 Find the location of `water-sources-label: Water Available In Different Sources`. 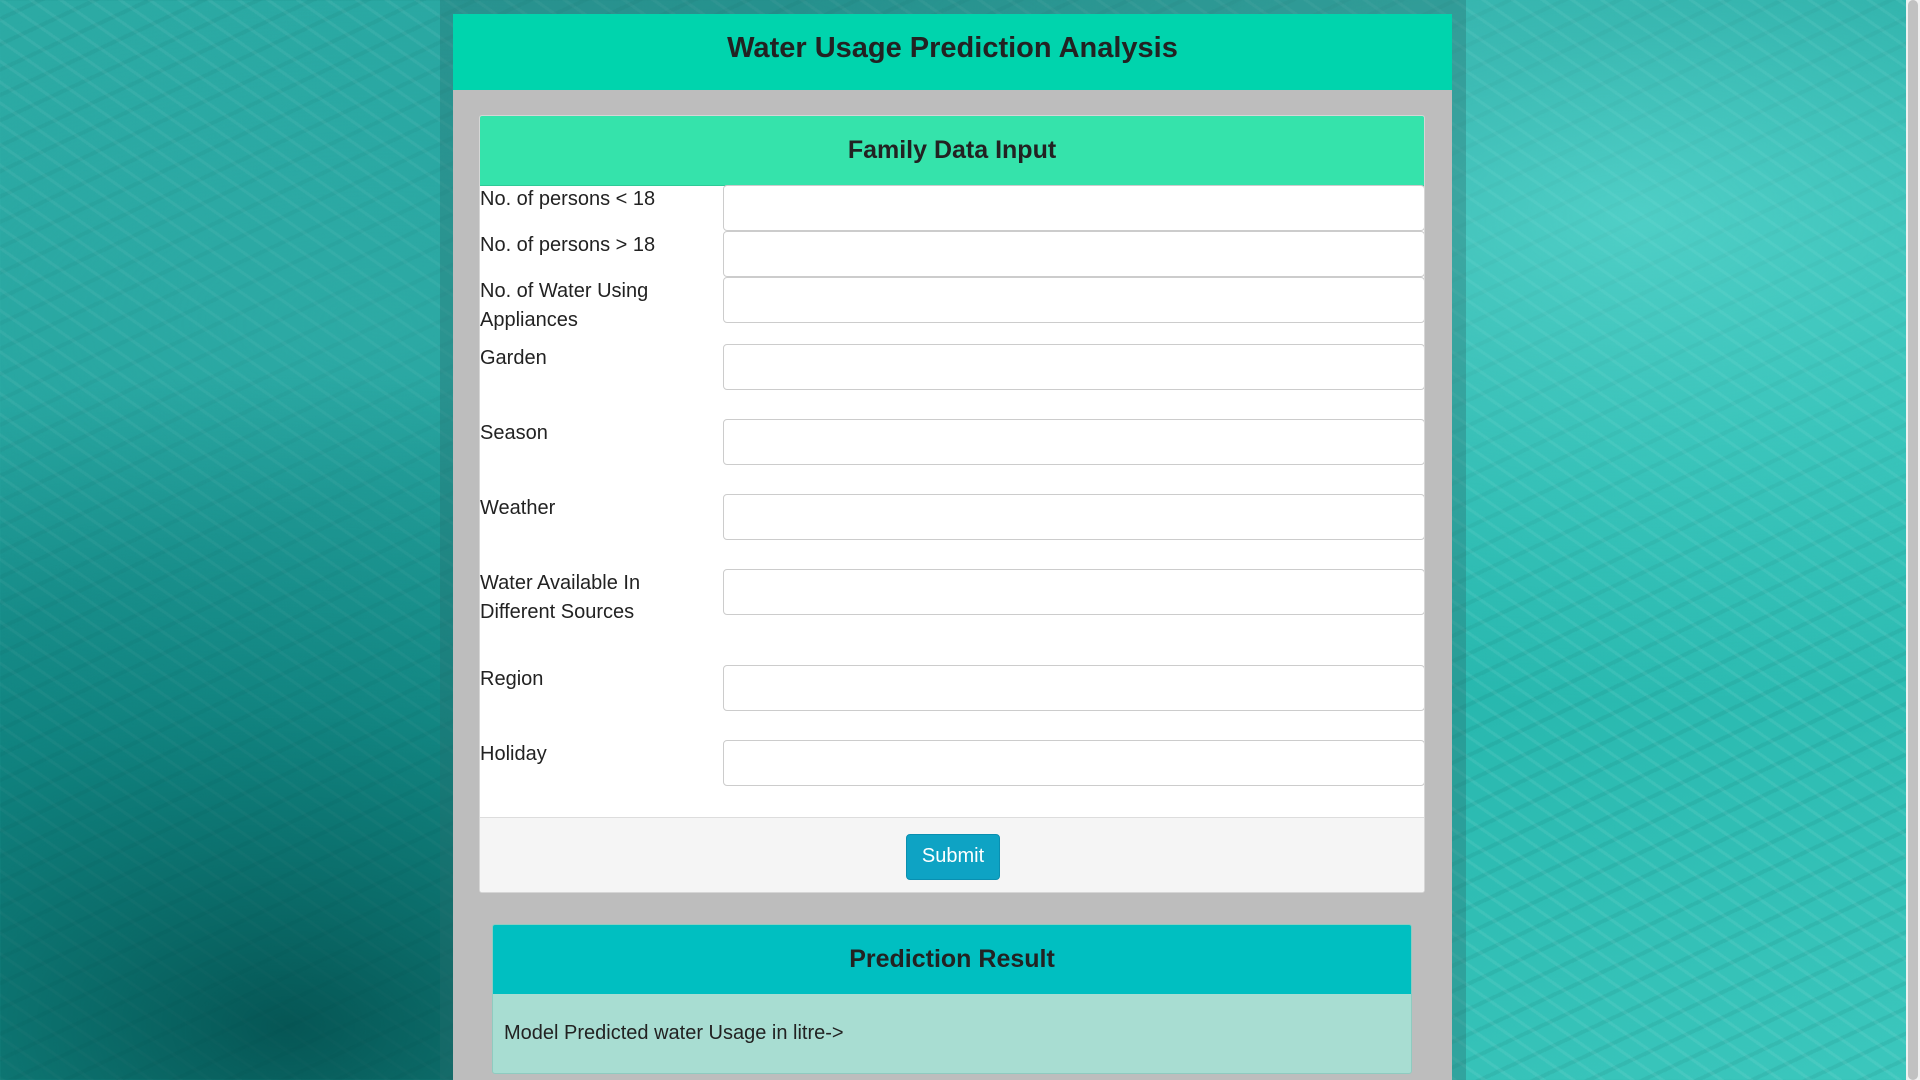

water-sources-label: Water Available In Different Sources is located at coordinates (560, 597).